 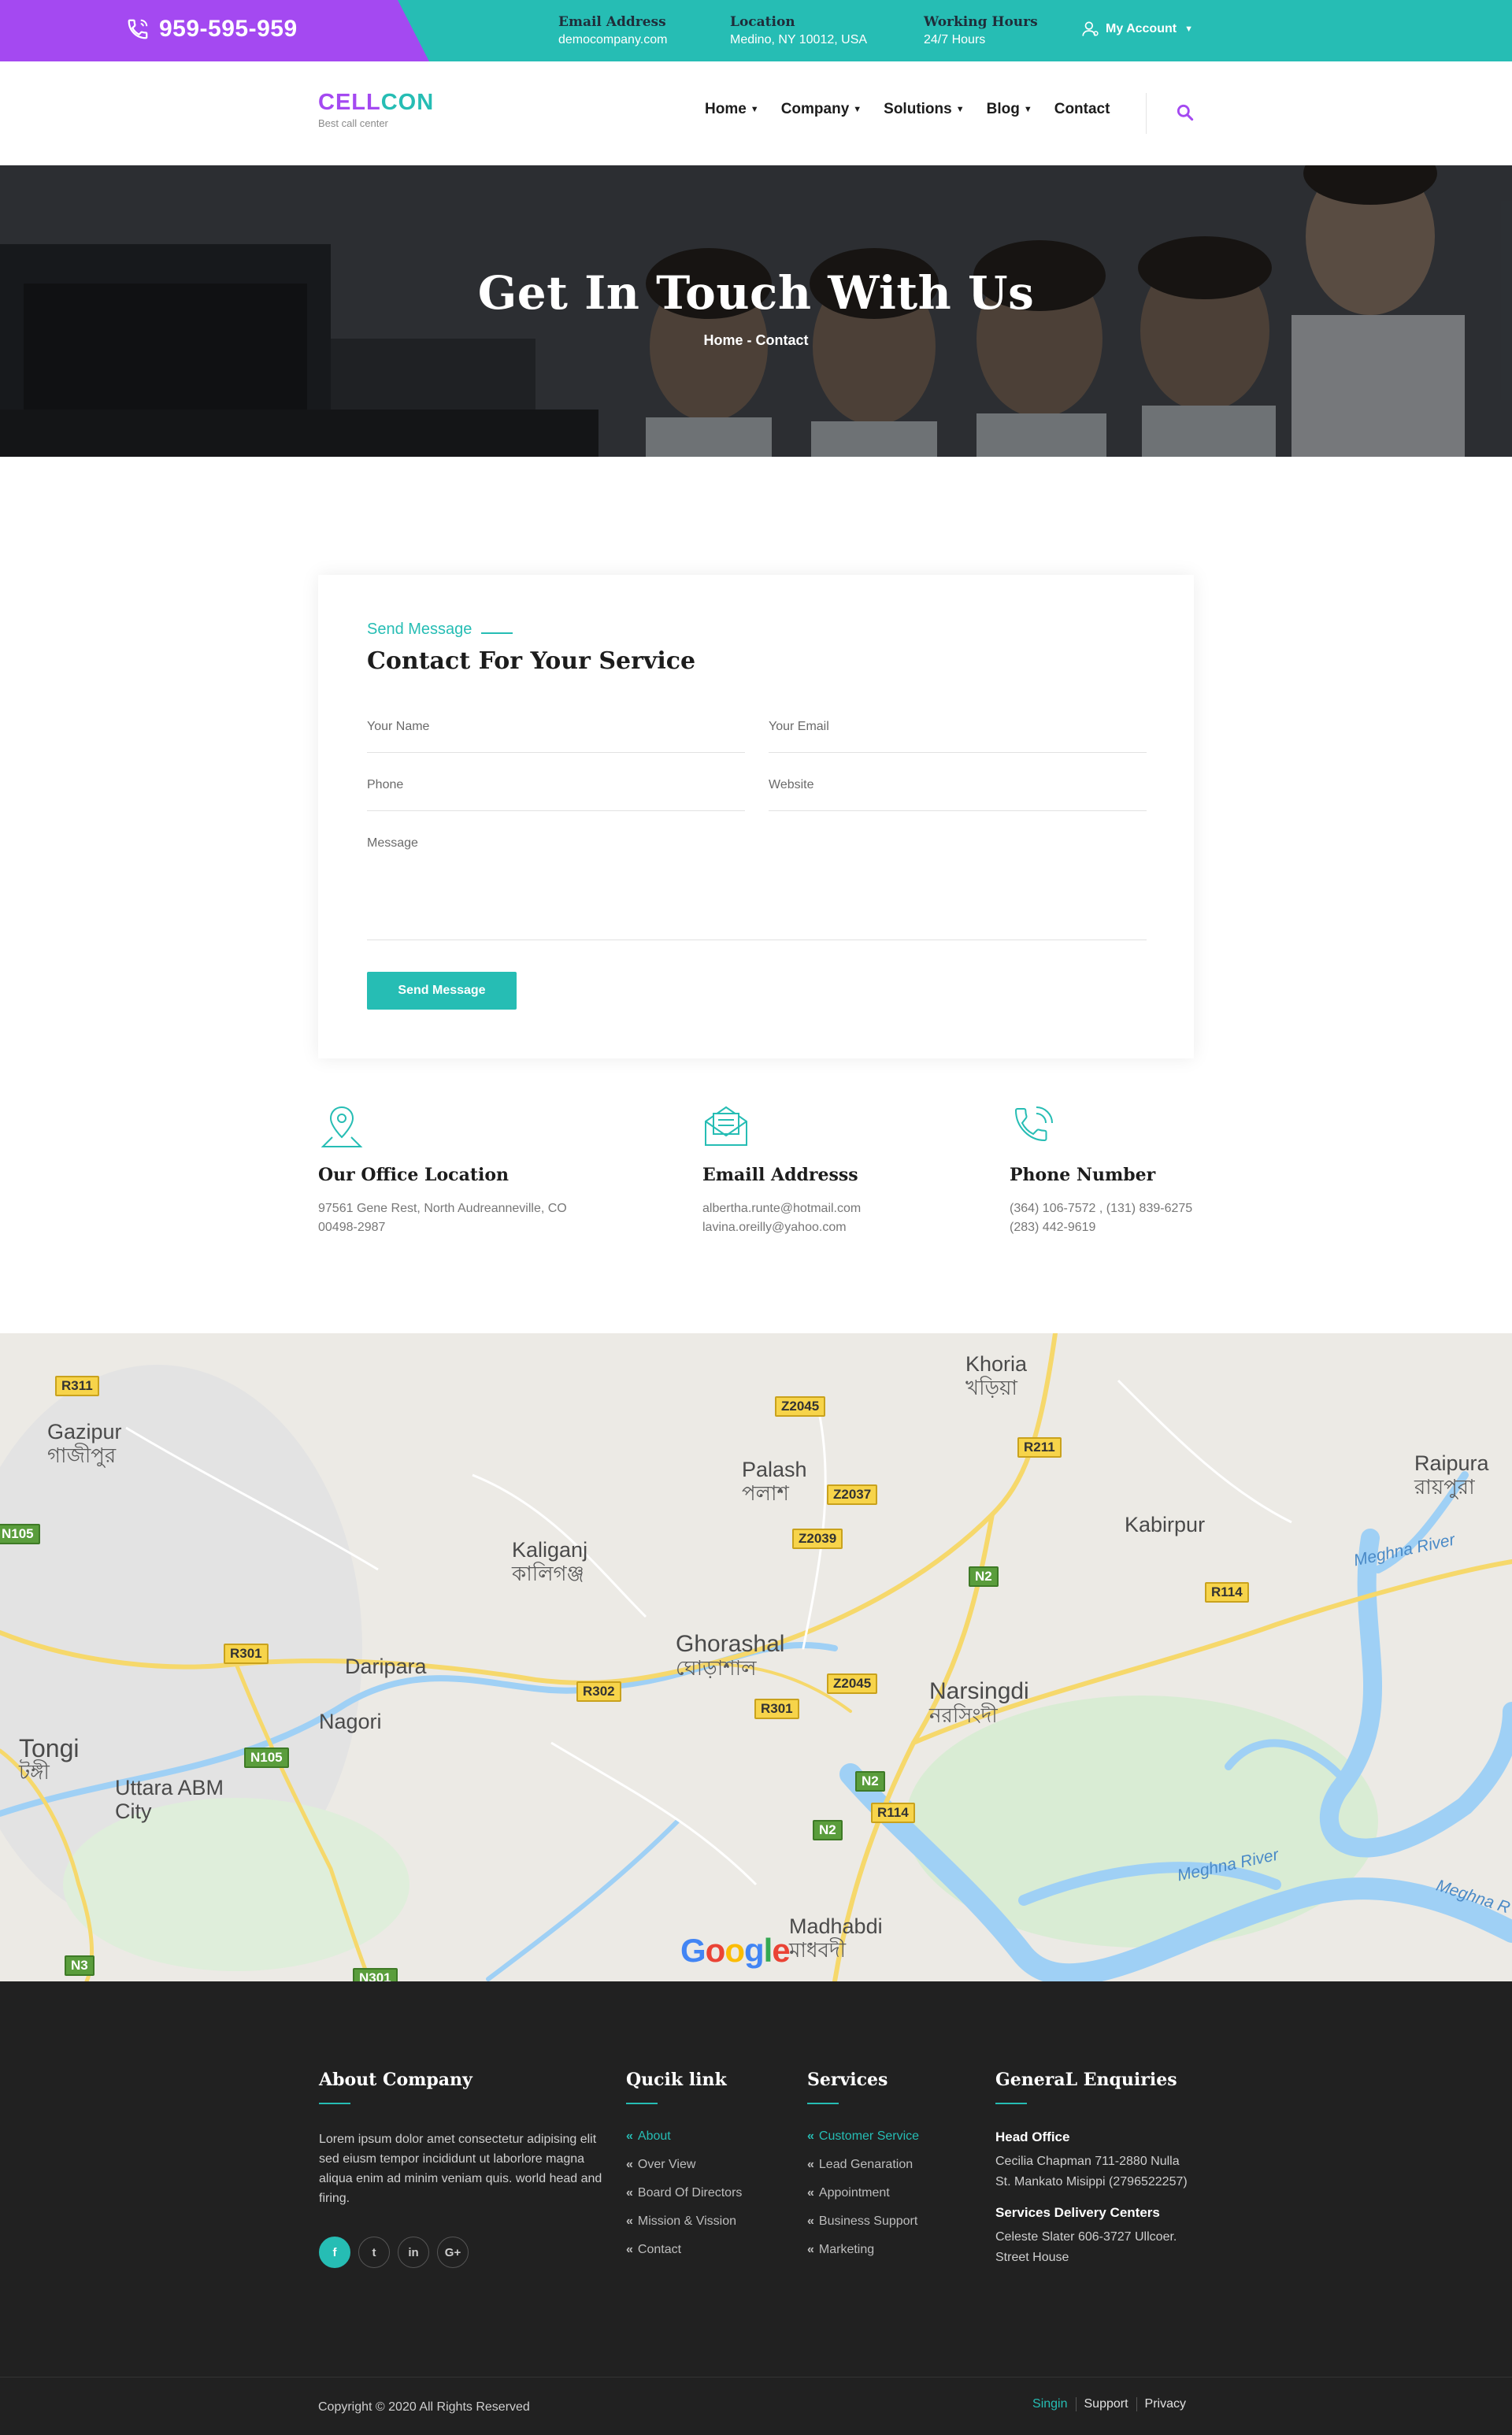 I want to click on message-textarea, so click(x=757, y=888).